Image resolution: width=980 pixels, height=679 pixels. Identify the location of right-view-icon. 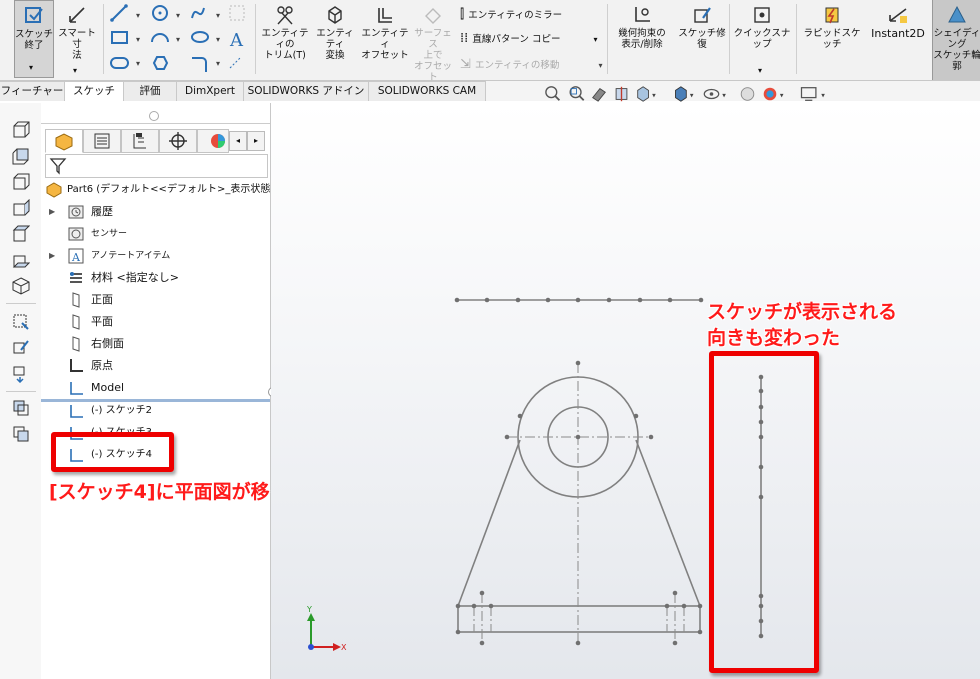
(21, 208).